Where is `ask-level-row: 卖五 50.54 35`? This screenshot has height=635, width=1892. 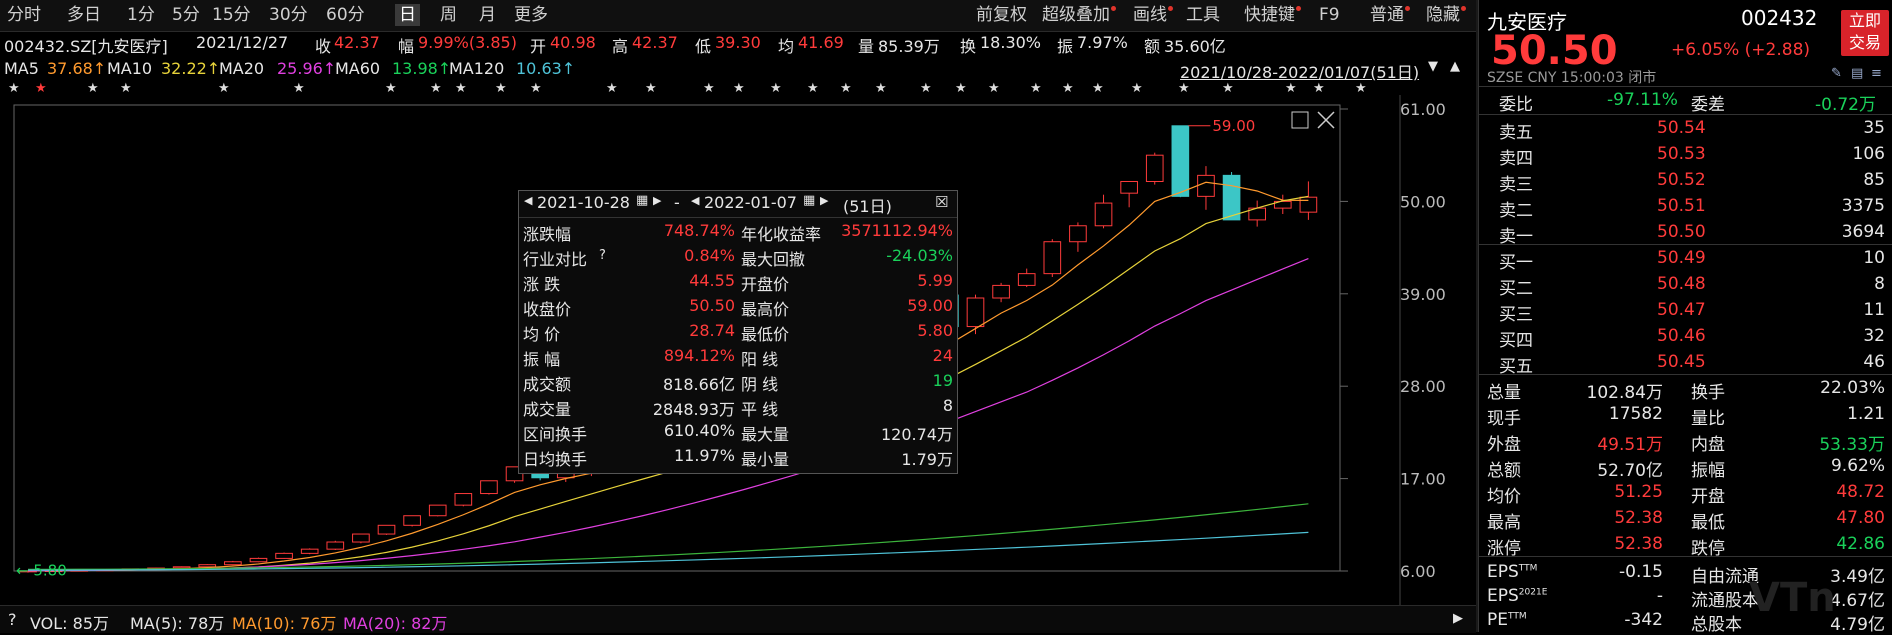
ask-level-row: 卖五 50.54 35 is located at coordinates (1685, 129).